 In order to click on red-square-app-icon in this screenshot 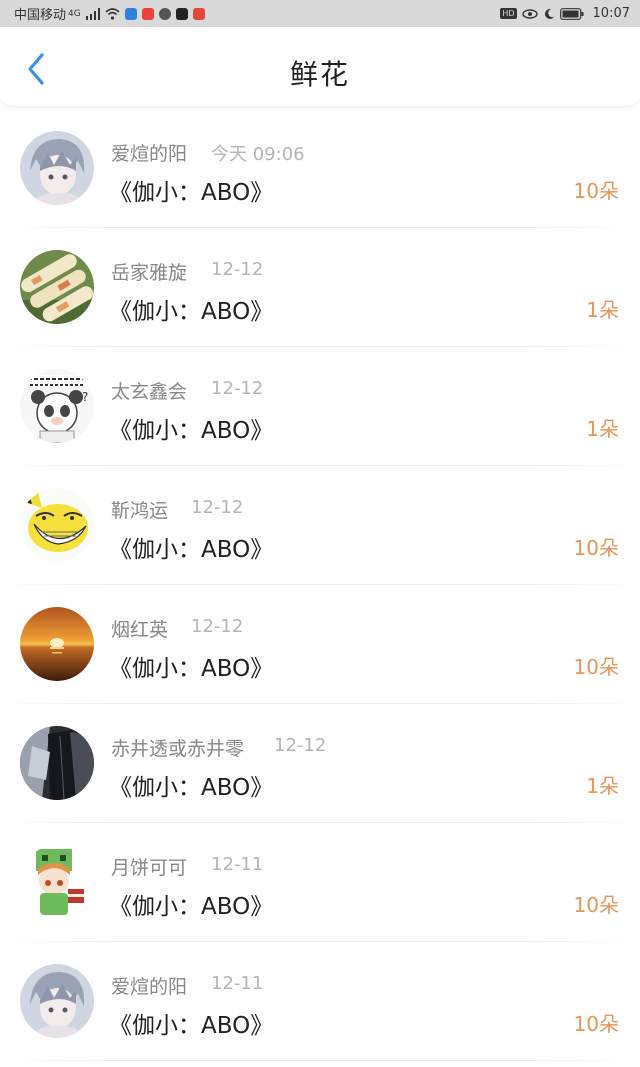, I will do `click(198, 13)`.